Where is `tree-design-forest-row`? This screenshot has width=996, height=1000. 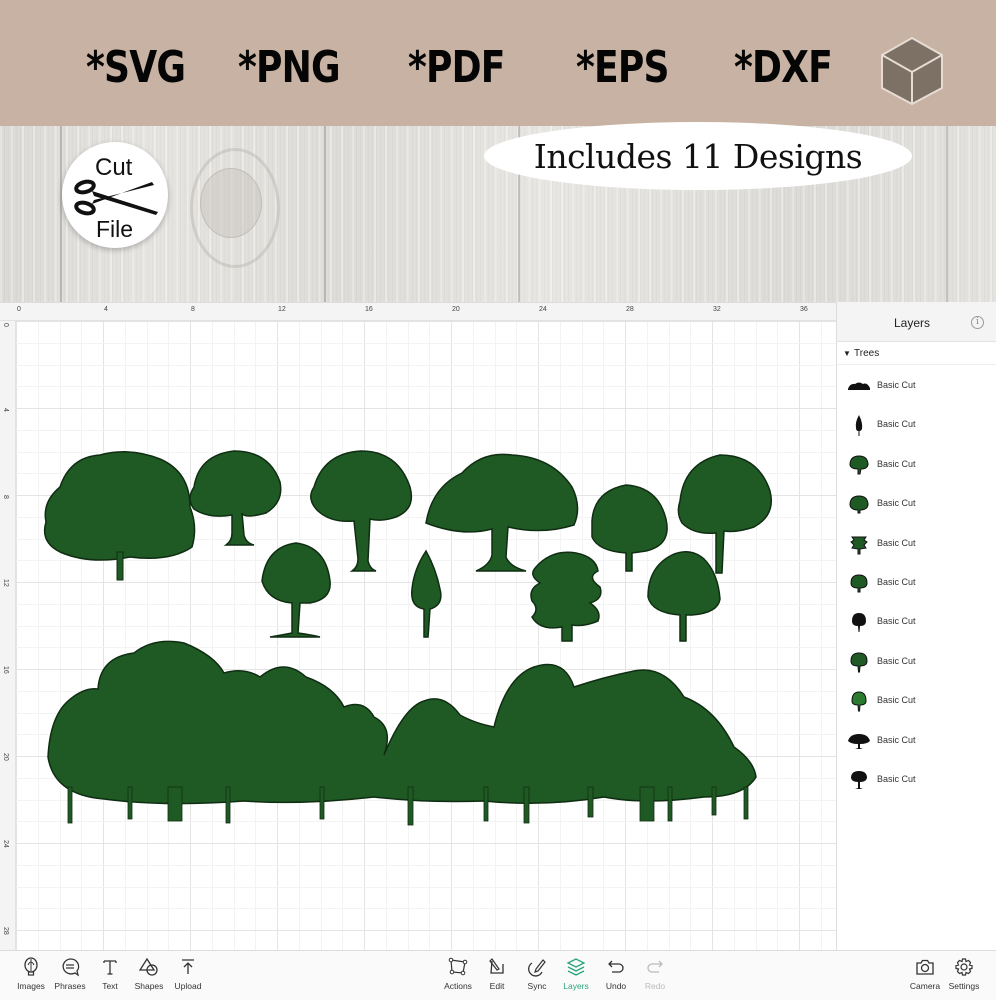 tree-design-forest-row is located at coordinates (414, 732).